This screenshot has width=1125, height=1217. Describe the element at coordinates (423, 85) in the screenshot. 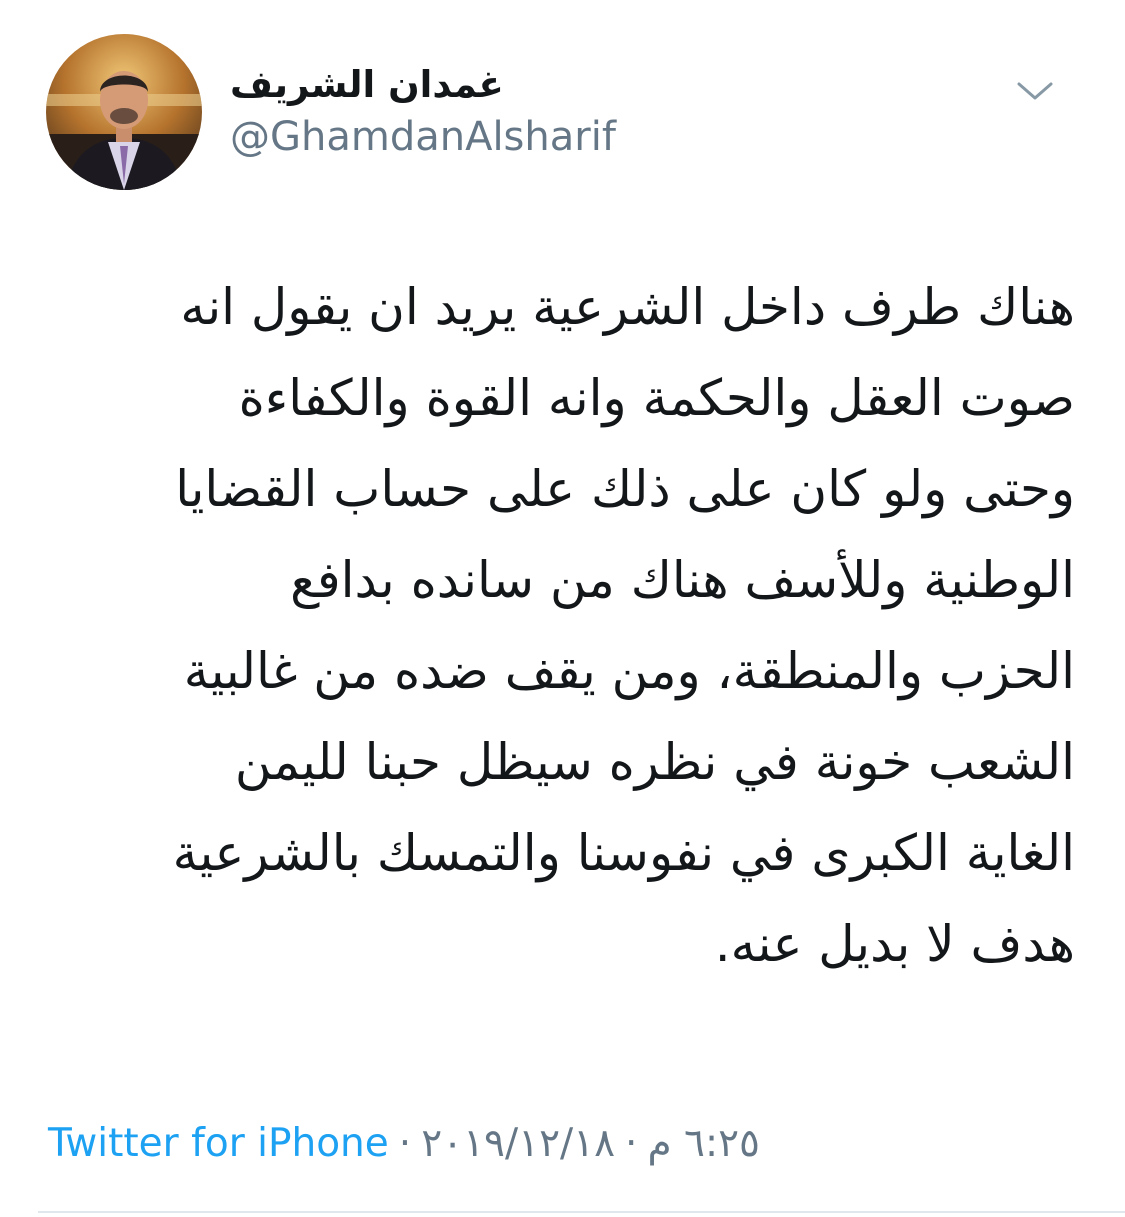

I see `author-display-name: غمدان الشريف` at that location.